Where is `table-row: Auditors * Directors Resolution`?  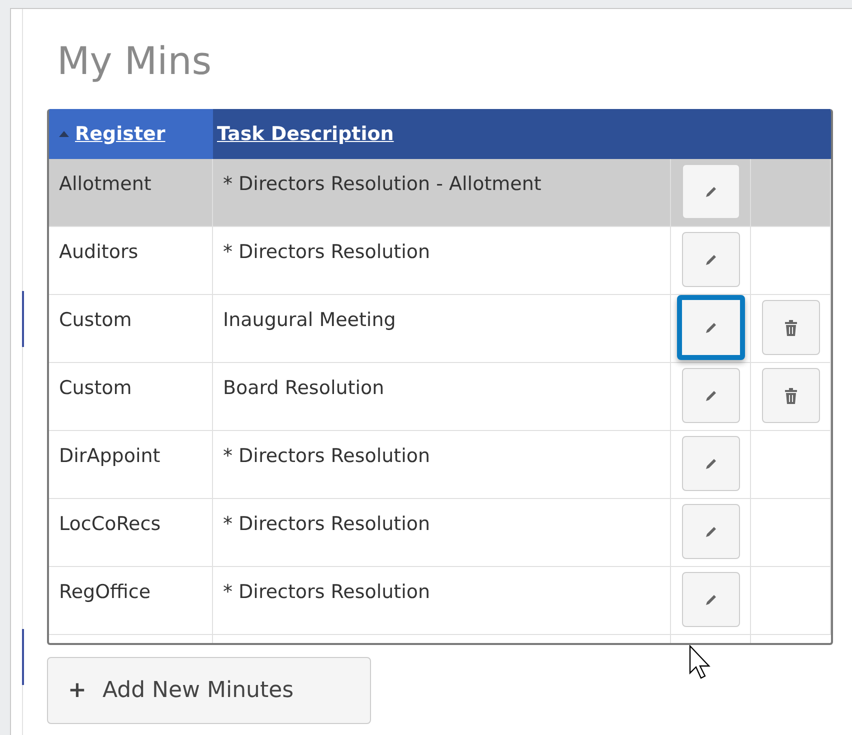 table-row: Auditors * Directors Resolution is located at coordinates (440, 261).